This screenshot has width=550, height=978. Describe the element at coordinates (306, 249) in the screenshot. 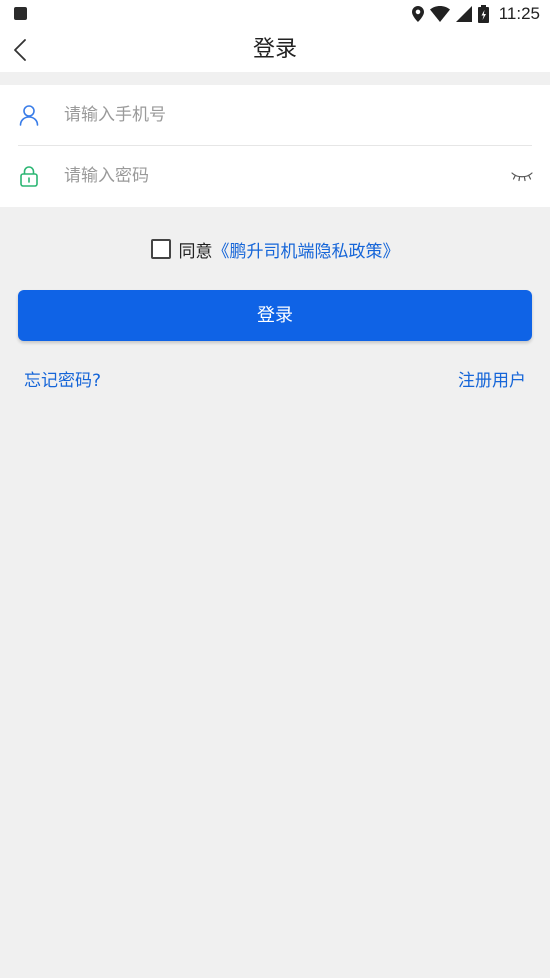

I see `privacy-policy-link: 《鹏升司机端隐私政策》` at that location.